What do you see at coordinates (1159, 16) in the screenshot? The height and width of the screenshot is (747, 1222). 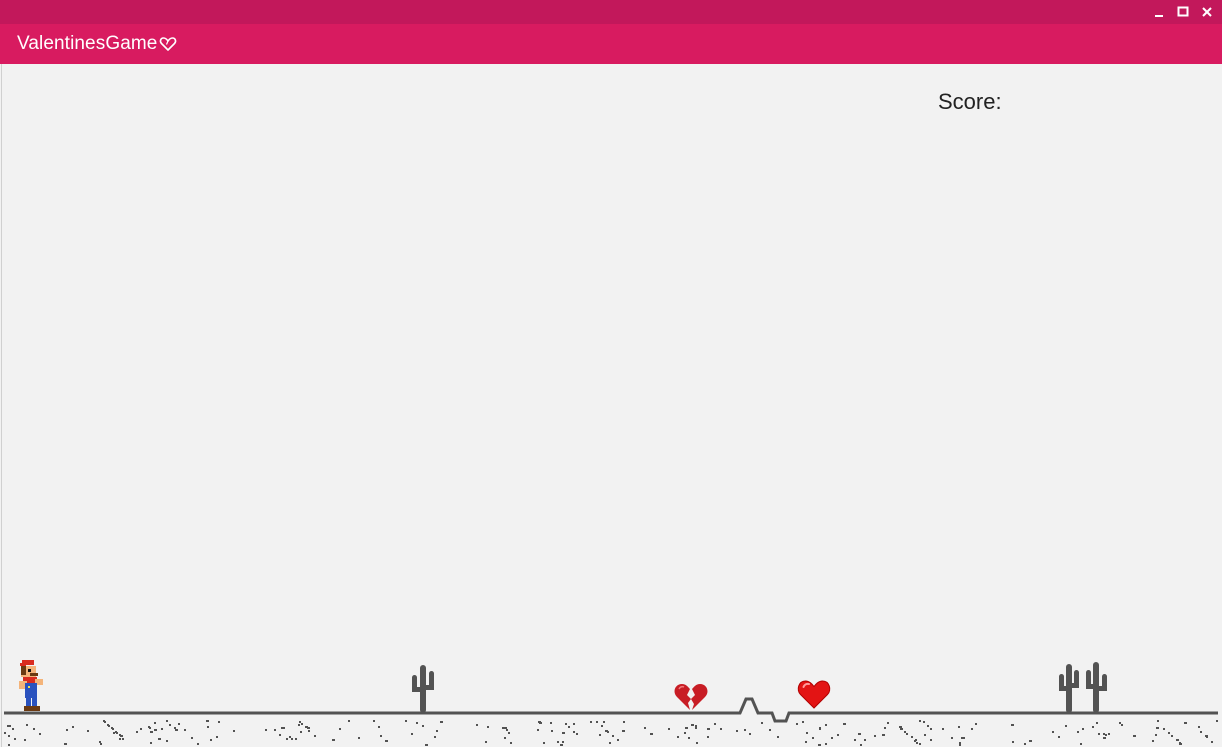 I see `minimize-icon` at bounding box center [1159, 16].